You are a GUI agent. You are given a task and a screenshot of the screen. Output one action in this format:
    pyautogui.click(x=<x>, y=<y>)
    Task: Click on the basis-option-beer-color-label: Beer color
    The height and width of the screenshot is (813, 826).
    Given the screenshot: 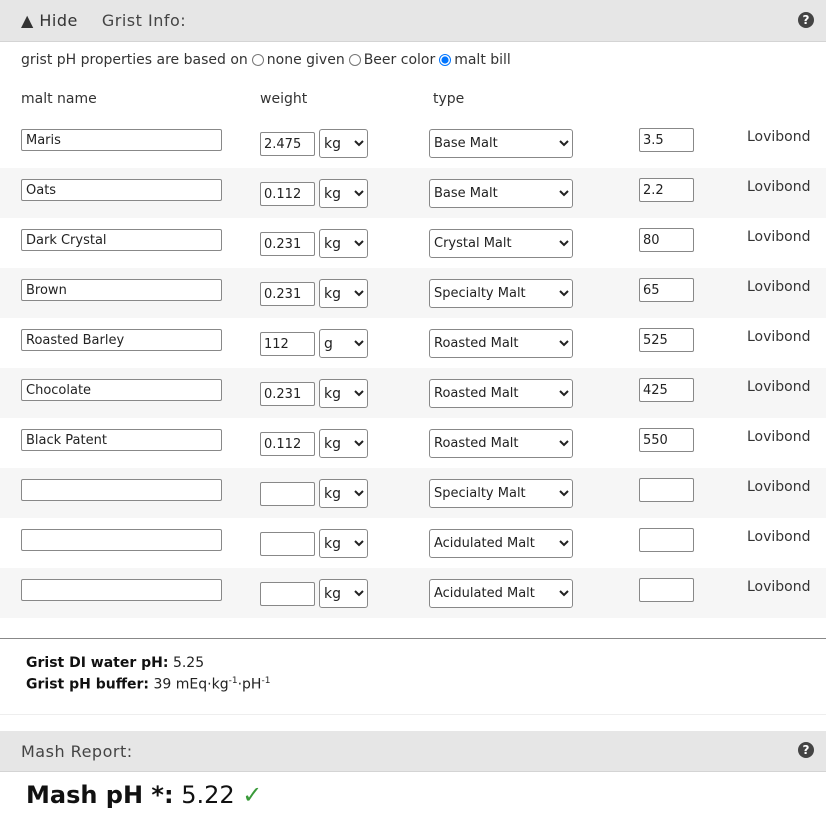 What is the action you would take?
    pyautogui.click(x=399, y=60)
    